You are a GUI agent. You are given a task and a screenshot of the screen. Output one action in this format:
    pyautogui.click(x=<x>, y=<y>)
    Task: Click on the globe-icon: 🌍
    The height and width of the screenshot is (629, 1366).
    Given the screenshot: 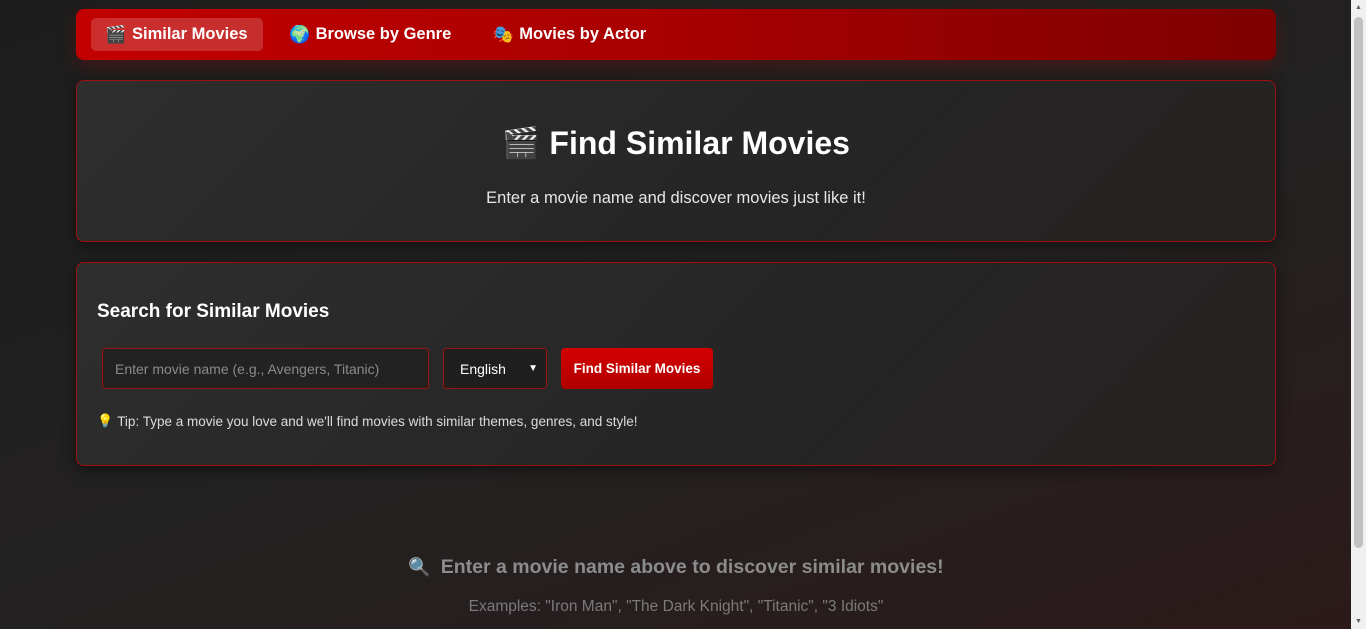 What is the action you would take?
    pyautogui.click(x=299, y=34)
    